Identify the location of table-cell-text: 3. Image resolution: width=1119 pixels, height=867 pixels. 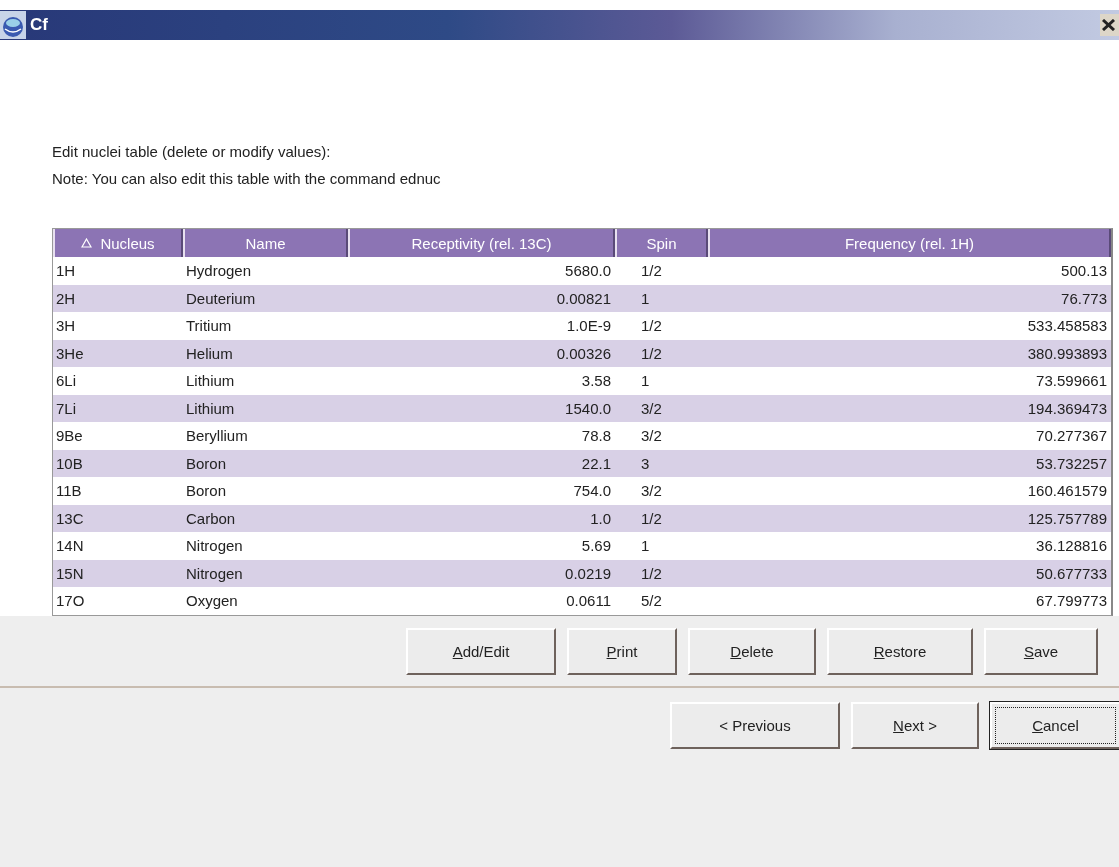
(645, 463).